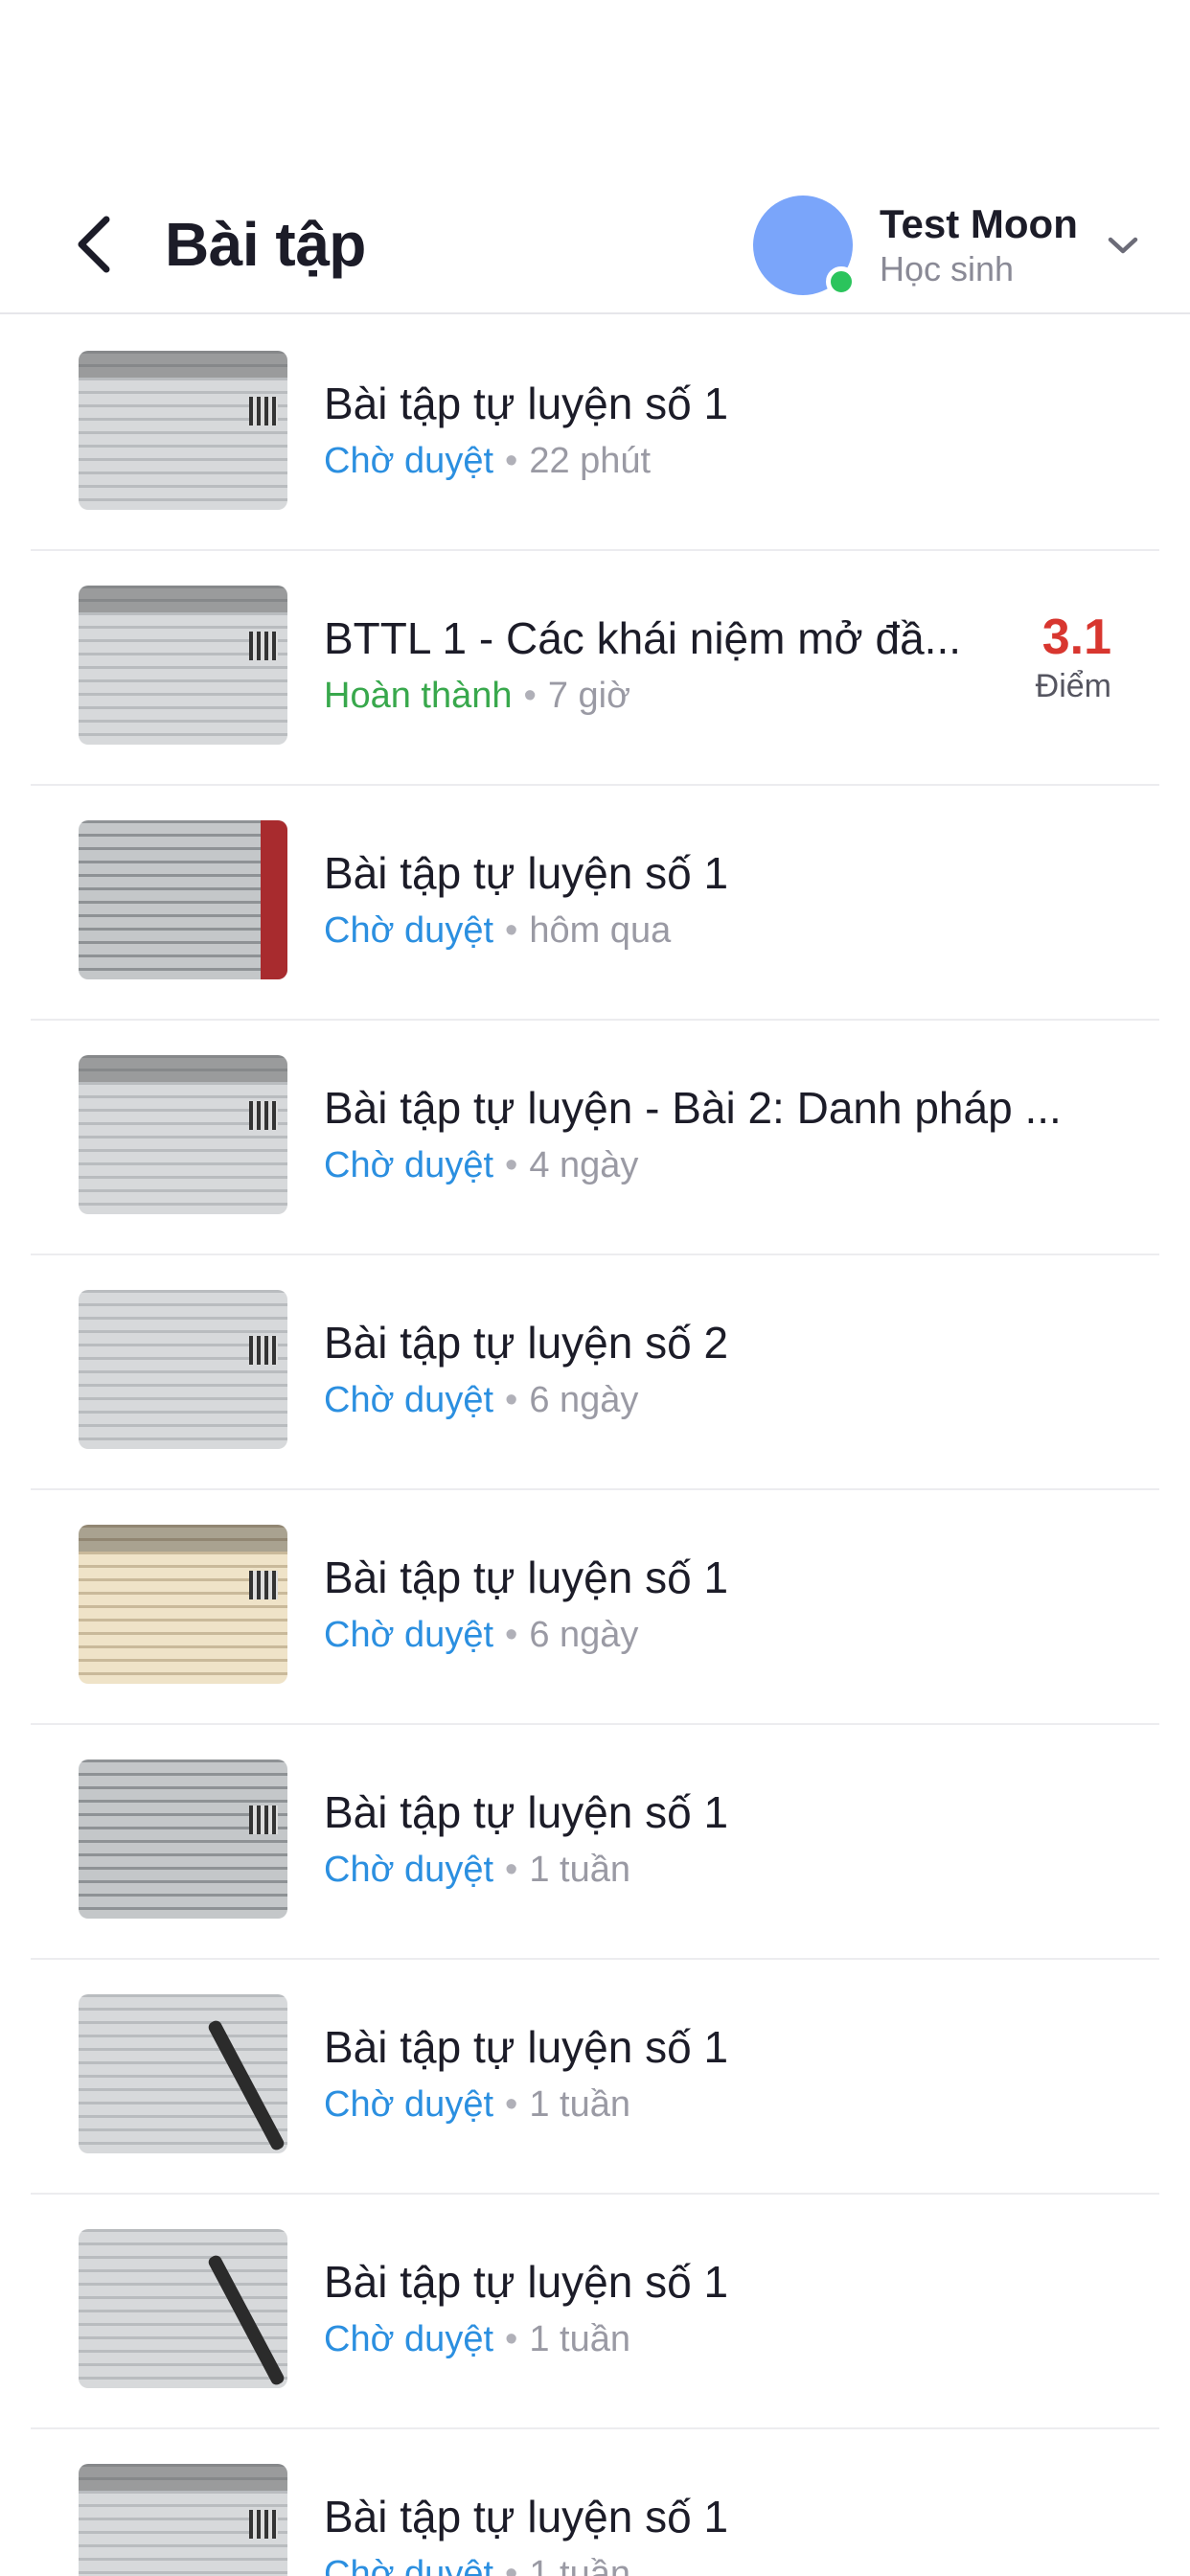 The width and height of the screenshot is (1190, 2576). I want to click on online-status-dot, so click(842, 281).